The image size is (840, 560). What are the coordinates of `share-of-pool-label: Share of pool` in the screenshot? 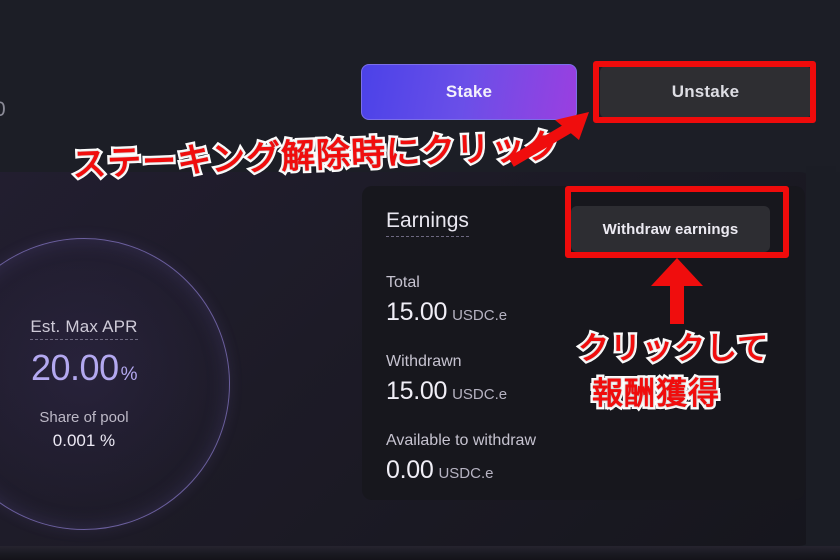 It's located at (84, 417).